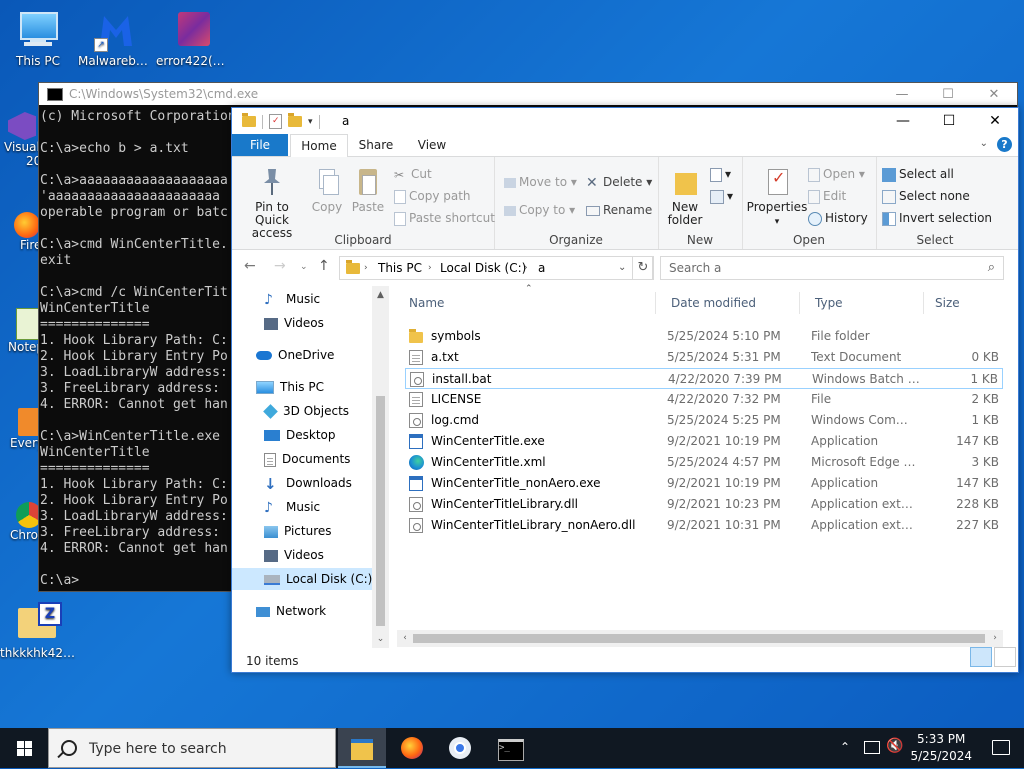 The height and width of the screenshot is (769, 1024). What do you see at coordinates (528, 94) in the screenshot?
I see `cmd-title-bar: C:\Windows\System32\cmd.exe — ☐ ✕` at bounding box center [528, 94].